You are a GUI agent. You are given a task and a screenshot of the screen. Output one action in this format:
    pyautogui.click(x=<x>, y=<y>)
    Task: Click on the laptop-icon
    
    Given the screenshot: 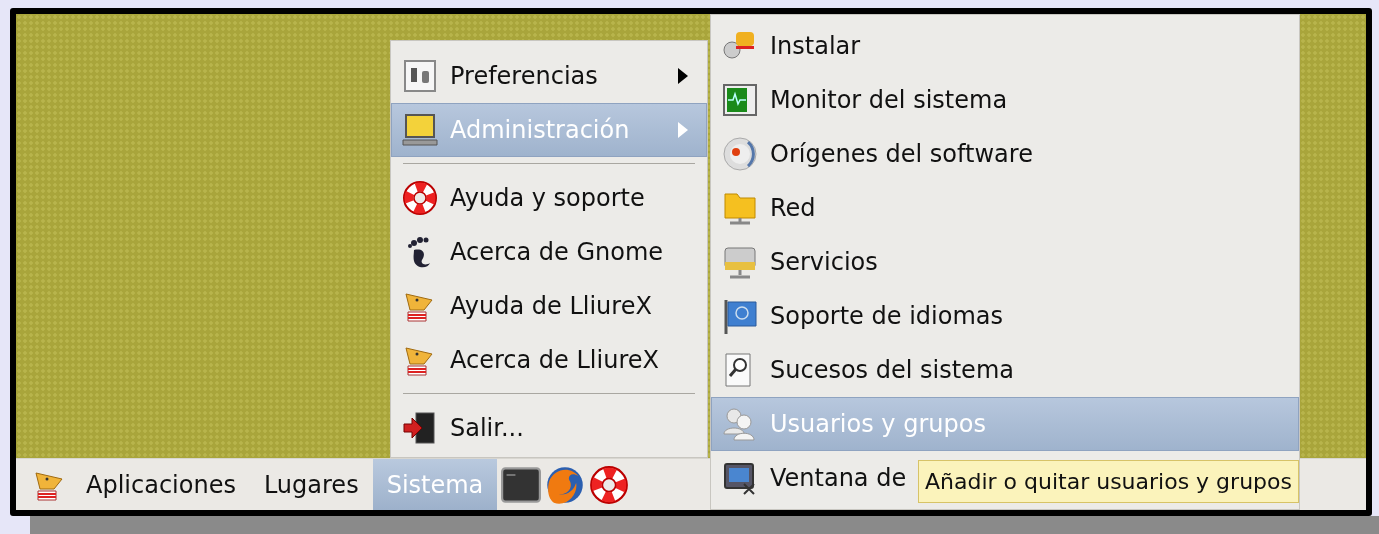 What is the action you would take?
    pyautogui.click(x=420, y=130)
    